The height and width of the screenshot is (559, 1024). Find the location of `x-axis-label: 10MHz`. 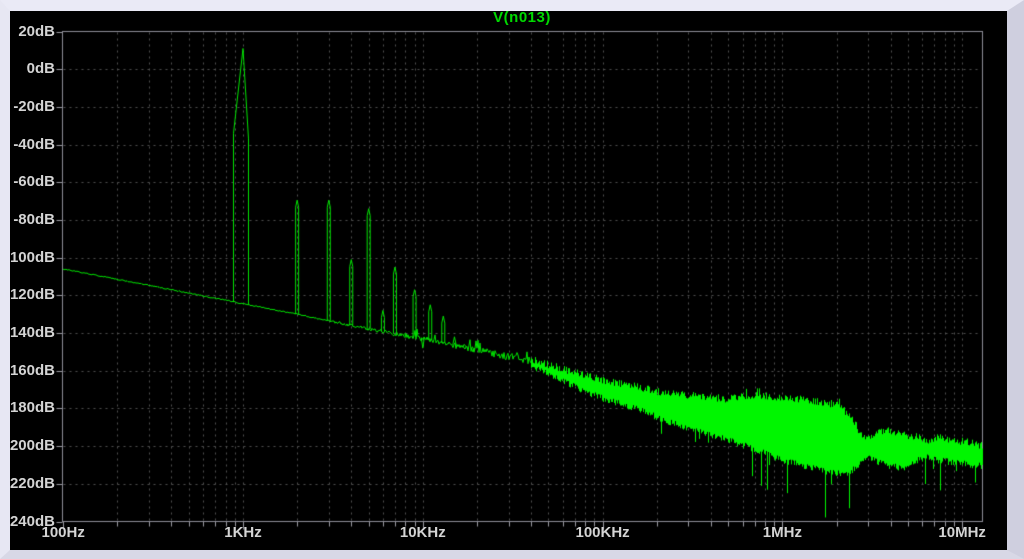

x-axis-label: 10MHz is located at coordinates (962, 532).